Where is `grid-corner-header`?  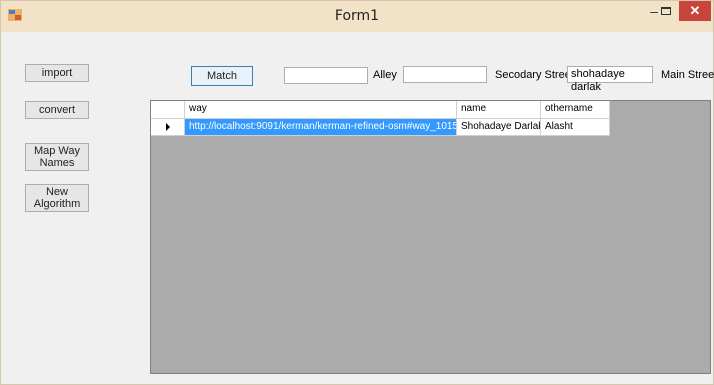
grid-corner-header is located at coordinates (168, 110).